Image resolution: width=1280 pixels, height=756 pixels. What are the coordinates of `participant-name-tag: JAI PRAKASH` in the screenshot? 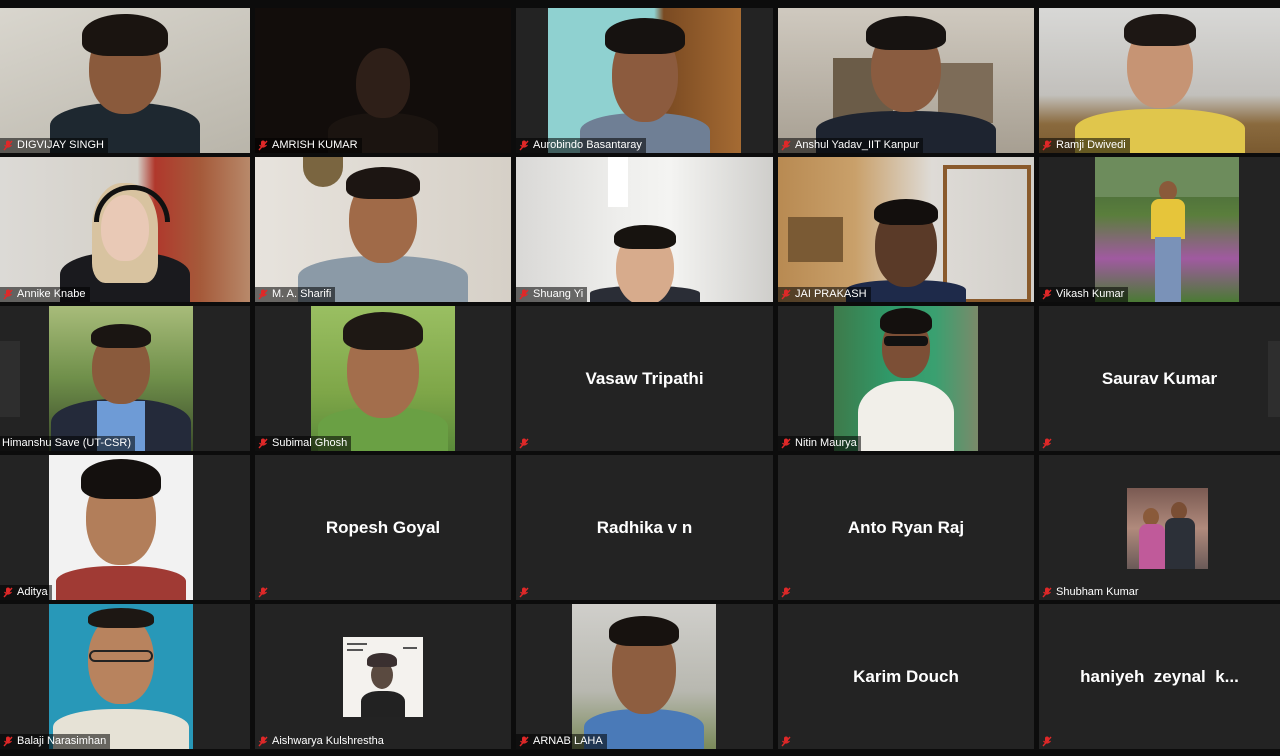 It's located at (824, 294).